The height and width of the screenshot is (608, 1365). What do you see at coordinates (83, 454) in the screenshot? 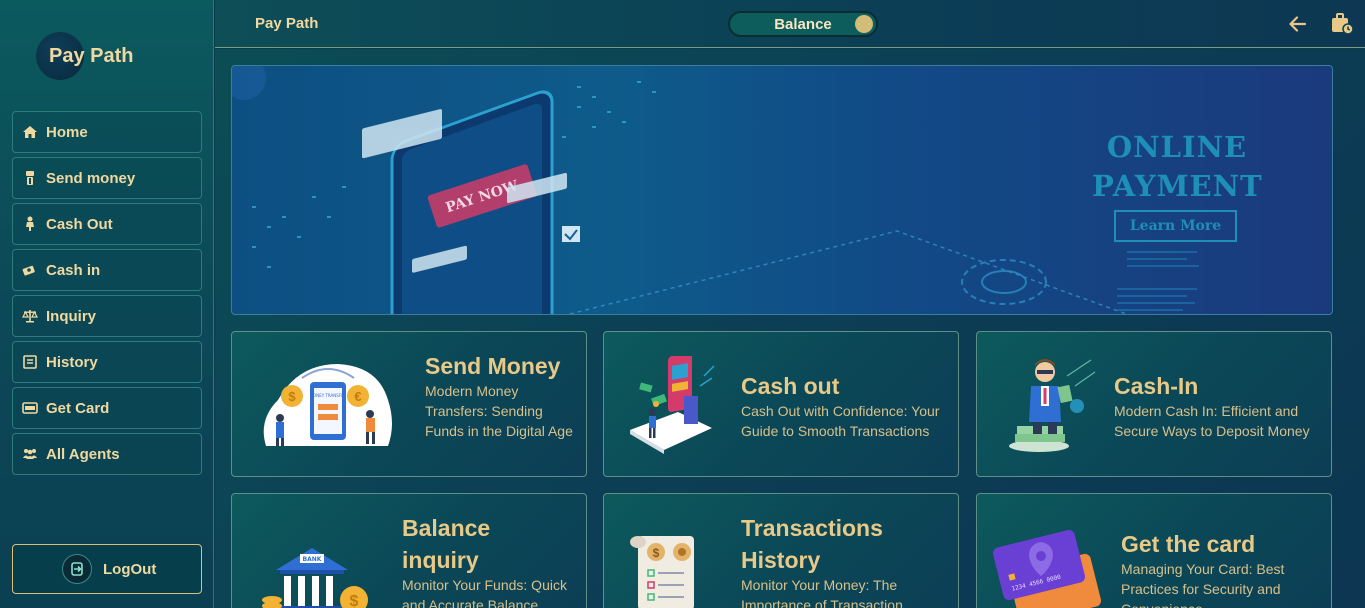
I see `sidebar-item-label: All Agents` at bounding box center [83, 454].